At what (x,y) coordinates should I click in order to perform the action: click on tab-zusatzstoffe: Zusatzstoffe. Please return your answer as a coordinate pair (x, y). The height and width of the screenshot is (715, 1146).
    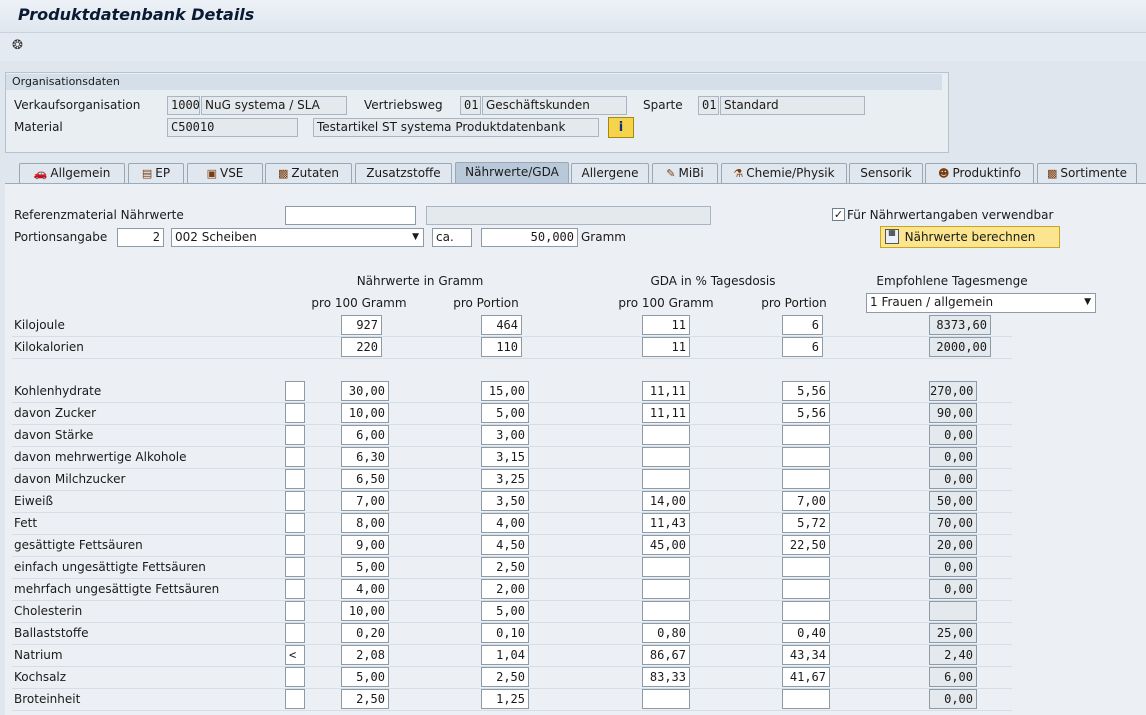
    Looking at the image, I should click on (403, 173).